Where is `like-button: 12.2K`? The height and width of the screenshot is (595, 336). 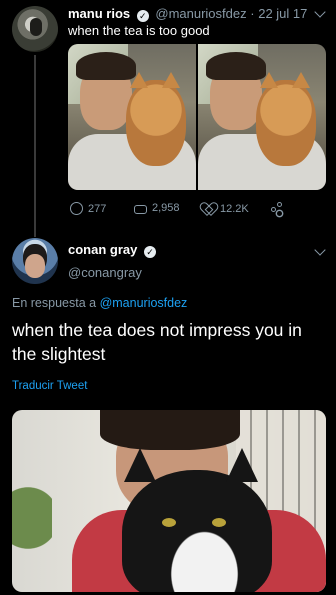
like-button: 12.2K is located at coordinates (225, 208).